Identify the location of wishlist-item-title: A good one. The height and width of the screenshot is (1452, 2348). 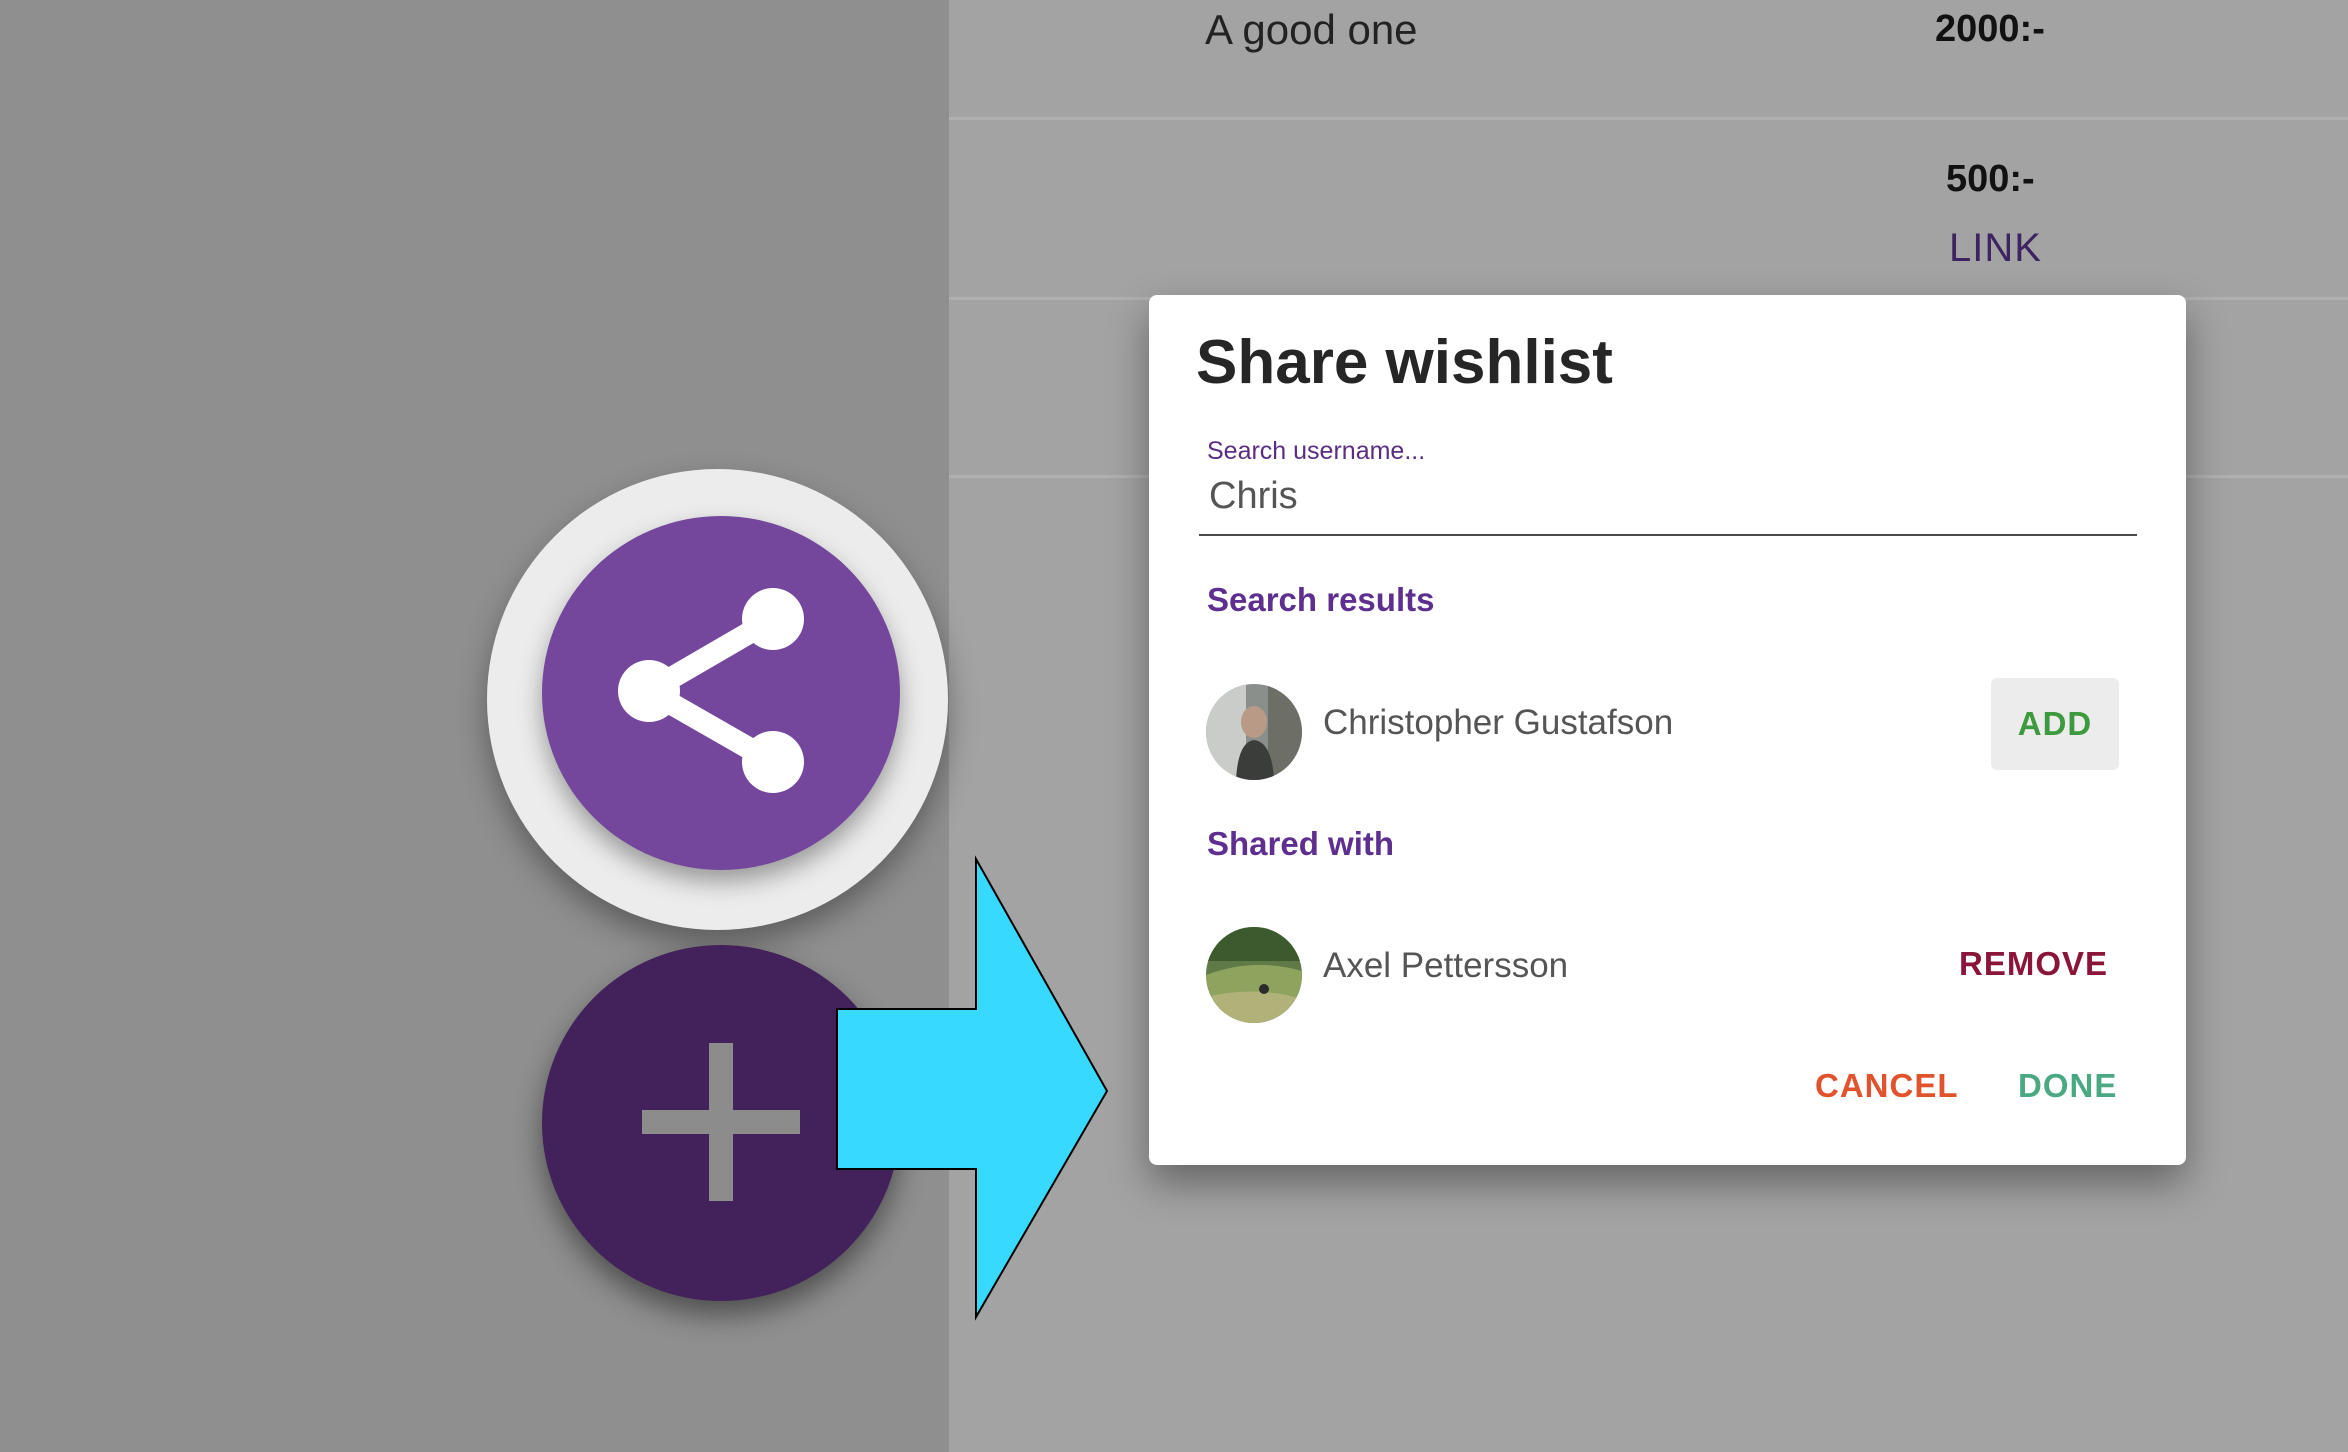
(1311, 29).